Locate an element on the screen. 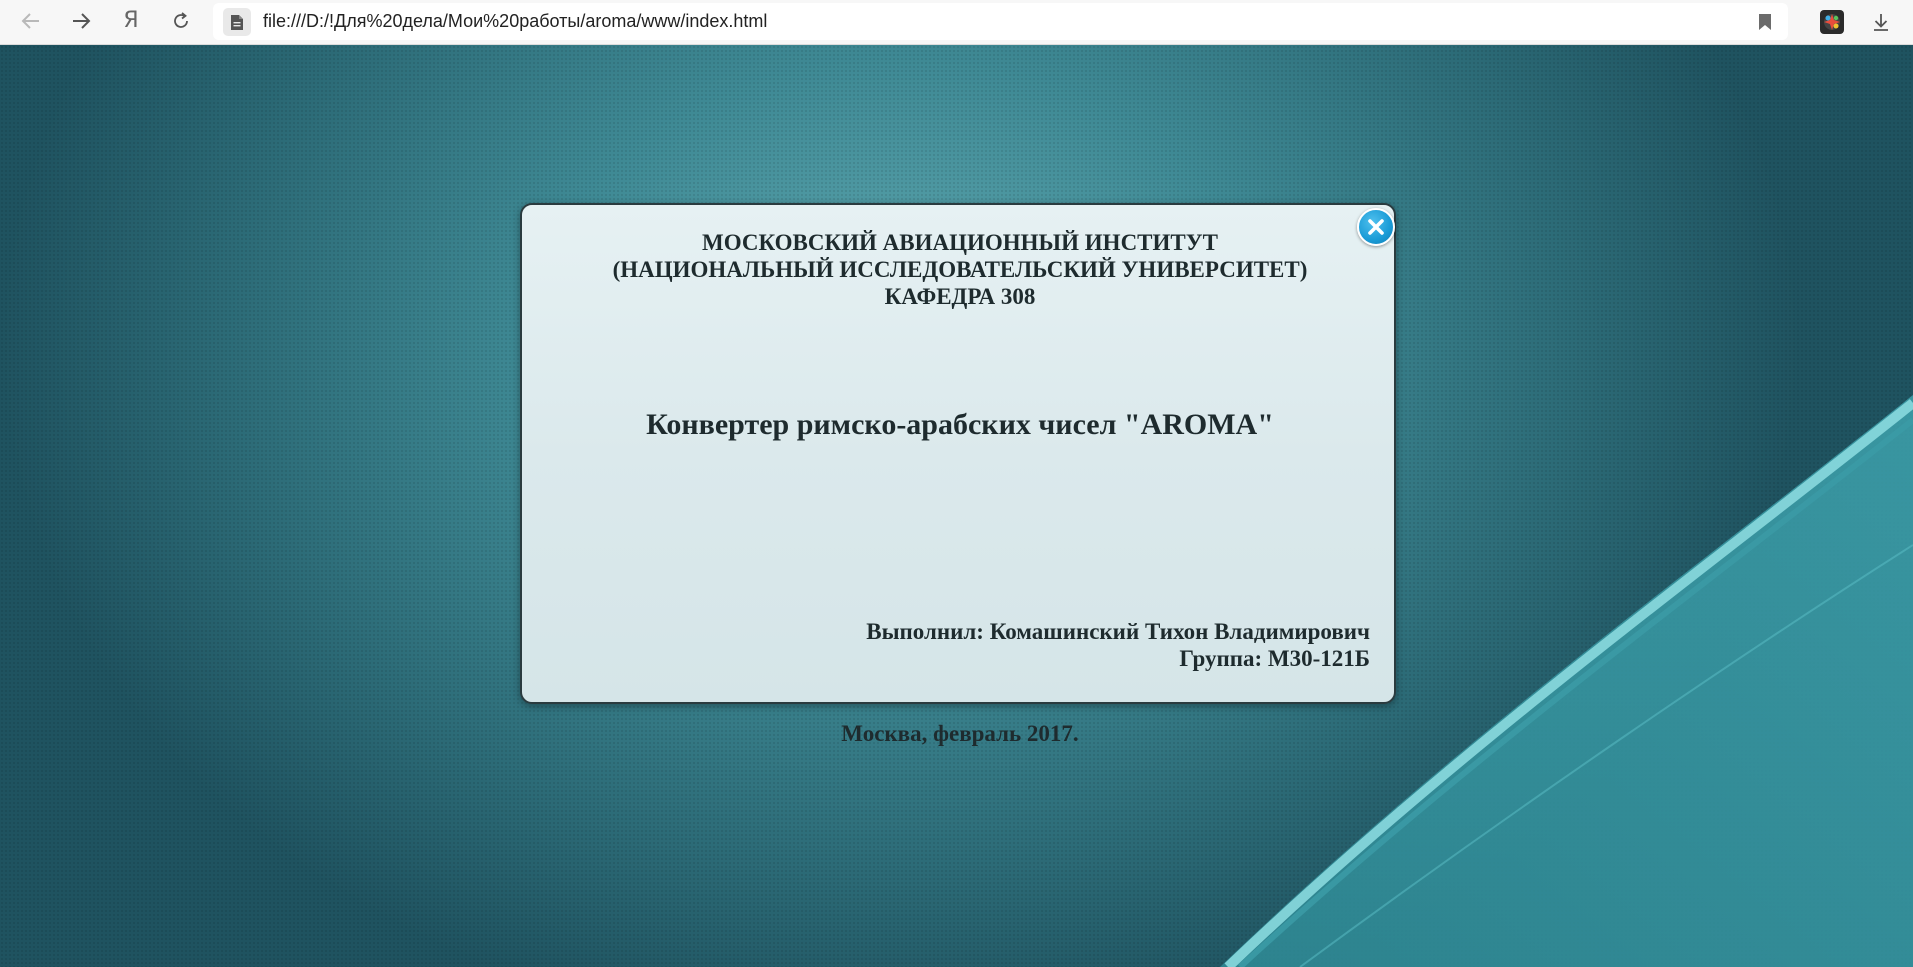  bookmark-icon is located at coordinates (1765, 22).